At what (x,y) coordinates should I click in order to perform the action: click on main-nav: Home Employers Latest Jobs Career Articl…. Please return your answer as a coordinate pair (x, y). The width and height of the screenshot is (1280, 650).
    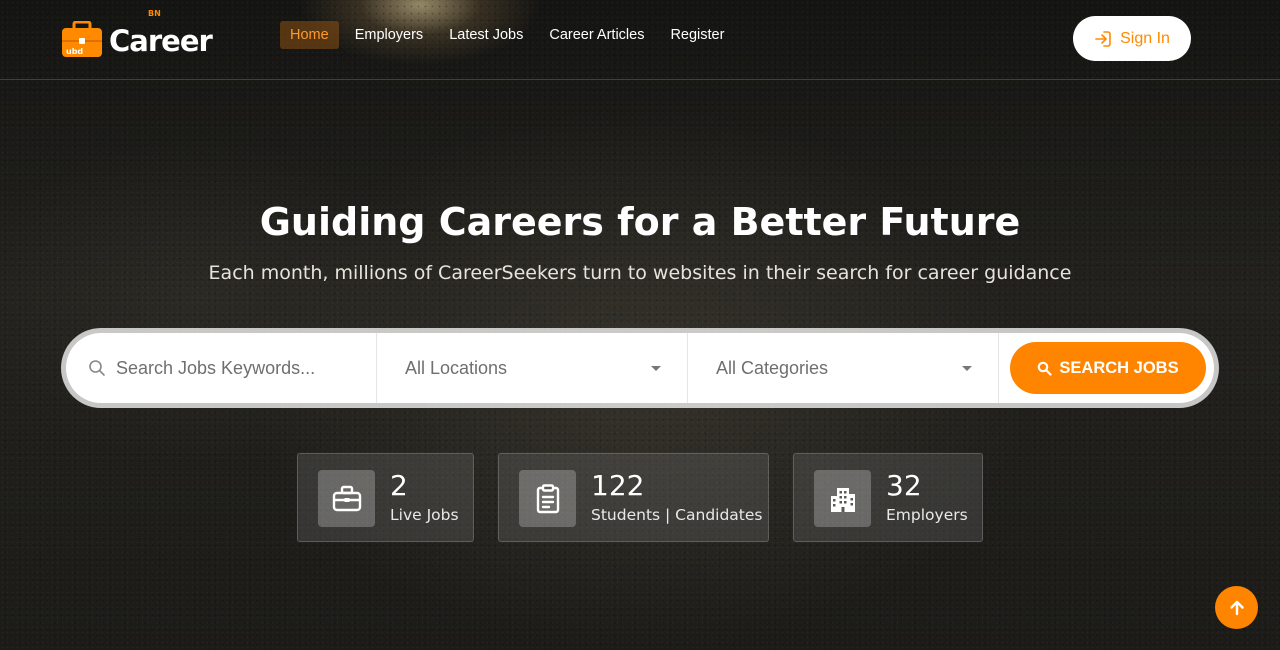
    Looking at the image, I should click on (510, 35).